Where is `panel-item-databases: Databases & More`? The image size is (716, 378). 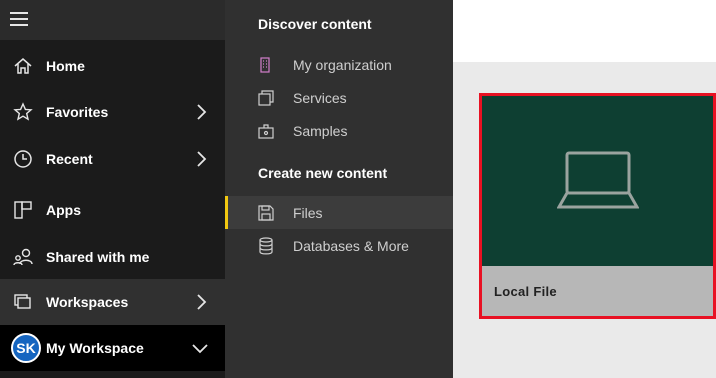
panel-item-databases: Databases & More is located at coordinates (339, 245).